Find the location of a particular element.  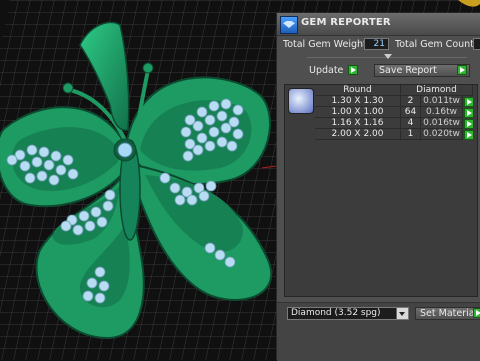

row-weight: 0.020tw is located at coordinates (442, 134).